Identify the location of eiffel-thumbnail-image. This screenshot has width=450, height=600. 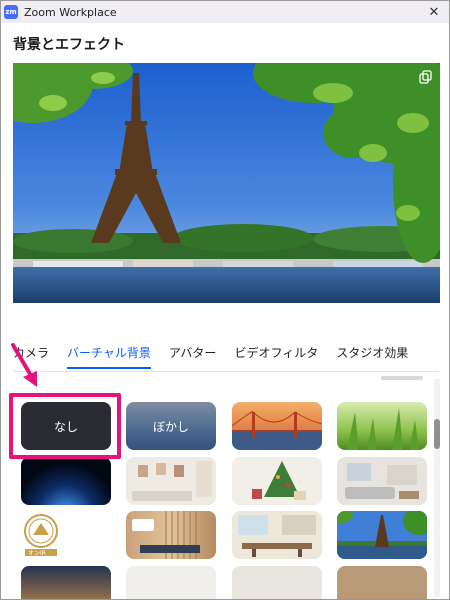
(382, 535).